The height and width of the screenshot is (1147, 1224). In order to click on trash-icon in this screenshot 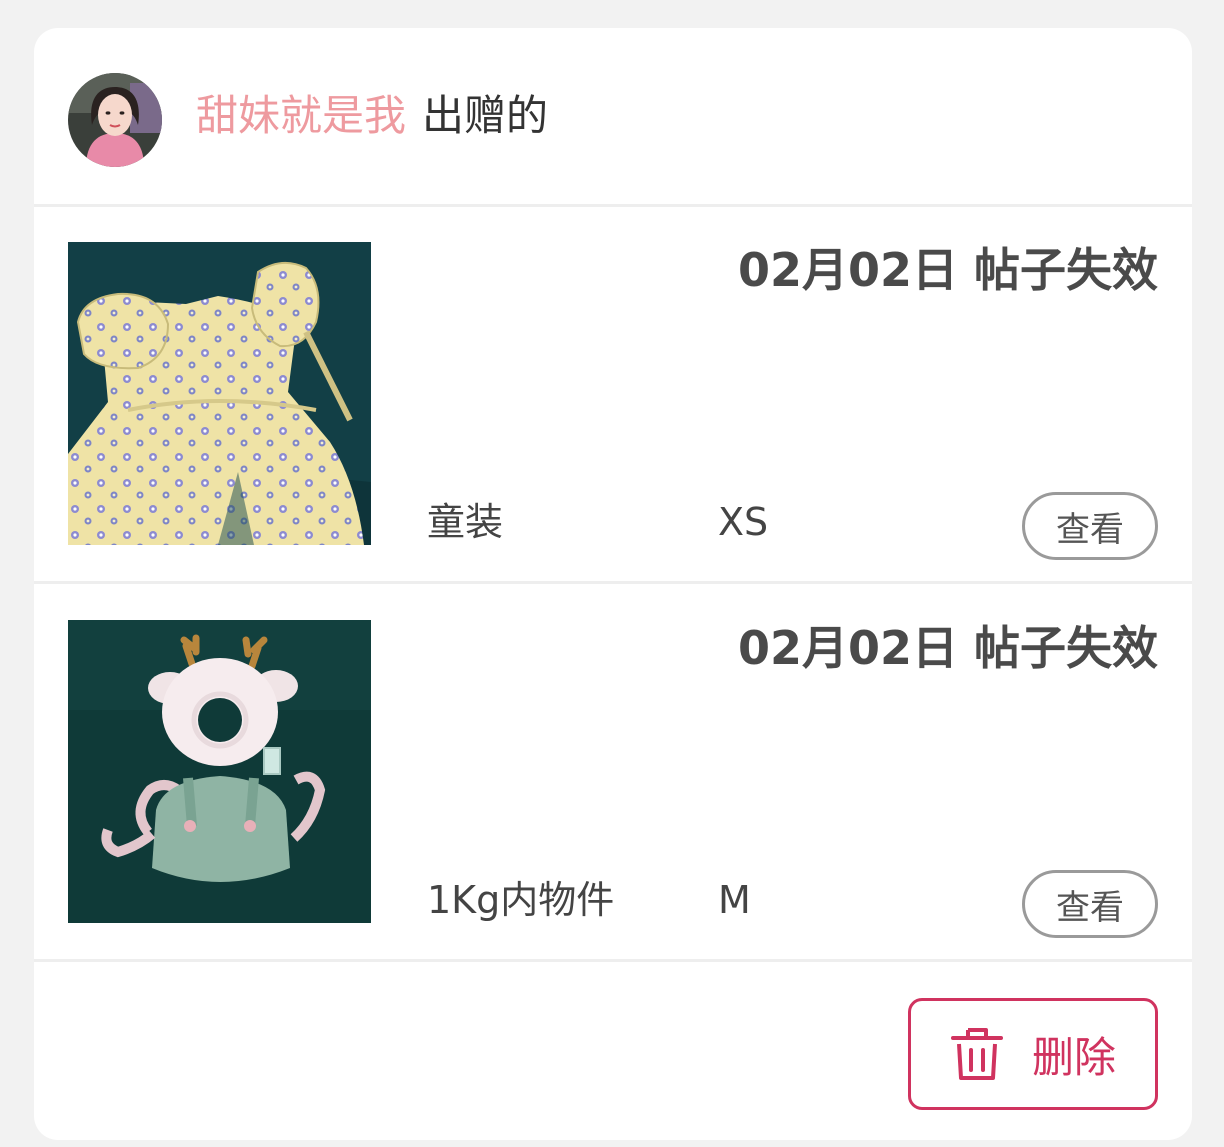, I will do `click(976, 1054)`.